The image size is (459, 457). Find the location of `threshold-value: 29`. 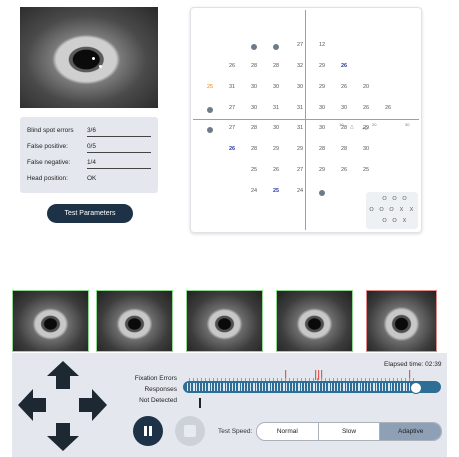

threshold-value: 29 is located at coordinates (322, 66).